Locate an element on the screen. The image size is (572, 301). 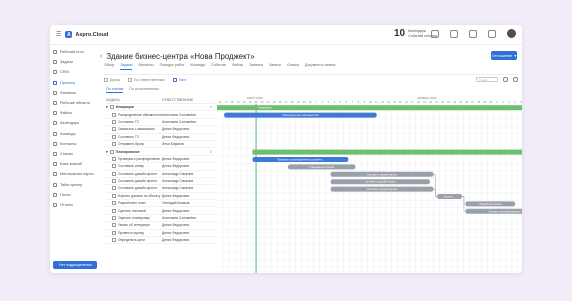
department-button: Нет подразделения is located at coordinates (75, 265).